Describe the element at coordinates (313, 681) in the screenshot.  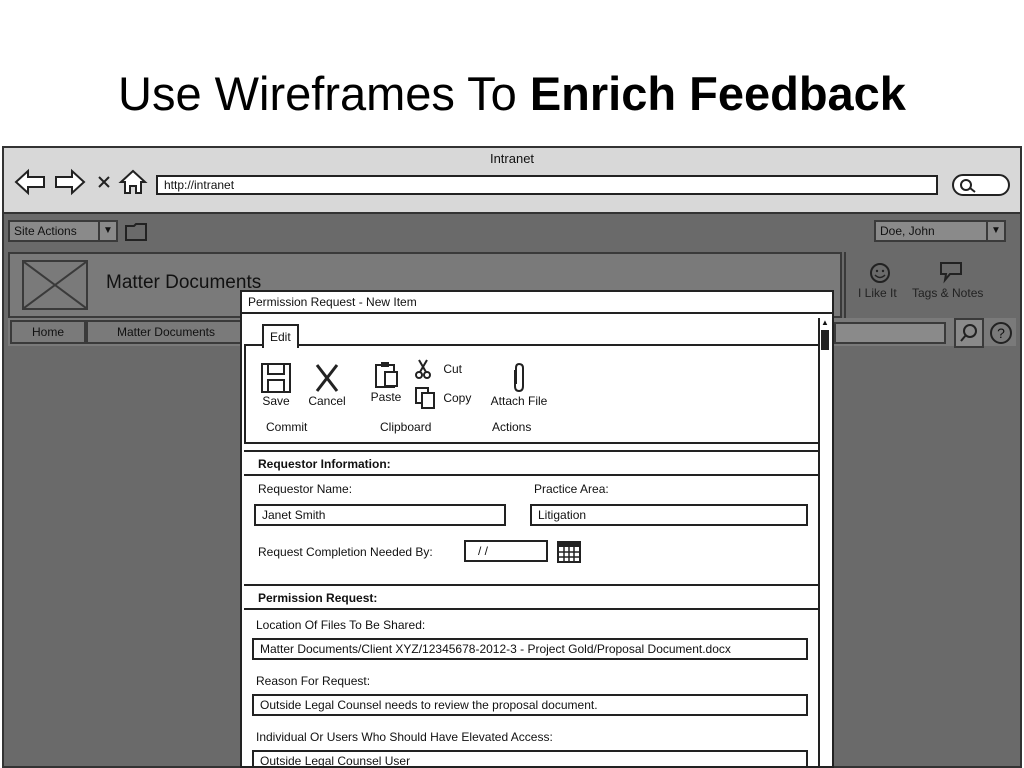
I see `reason-label: Reason For Request:` at that location.